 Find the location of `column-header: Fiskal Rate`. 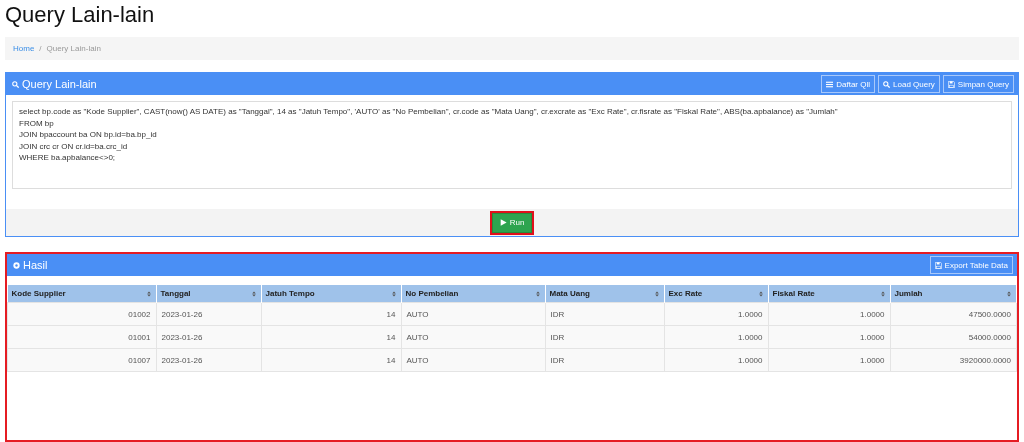

column-header: Fiskal Rate is located at coordinates (829, 294).